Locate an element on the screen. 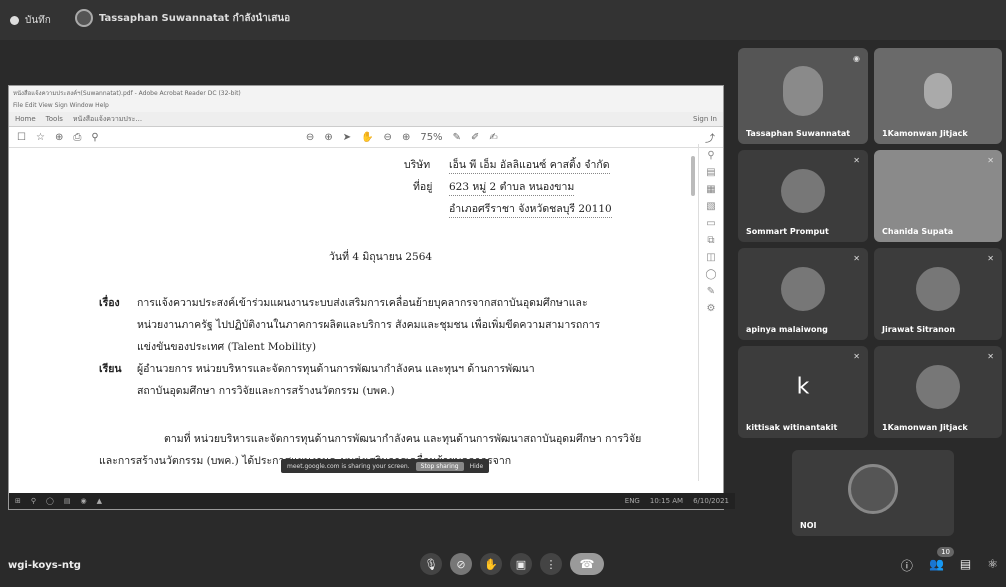 This screenshot has width=1006, height=587. tools-rail: ⚲ ▤ ▦ ▧ ▭ ⧉ ◫ ◯ ✎ ⚙ is located at coordinates (710, 312).